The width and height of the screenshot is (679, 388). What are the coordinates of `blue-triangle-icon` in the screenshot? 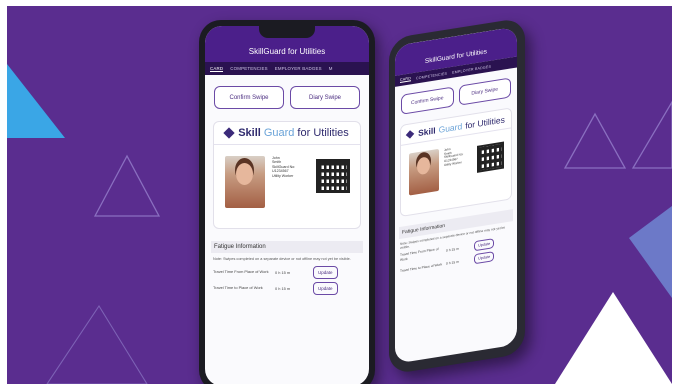 It's located at (36, 101).